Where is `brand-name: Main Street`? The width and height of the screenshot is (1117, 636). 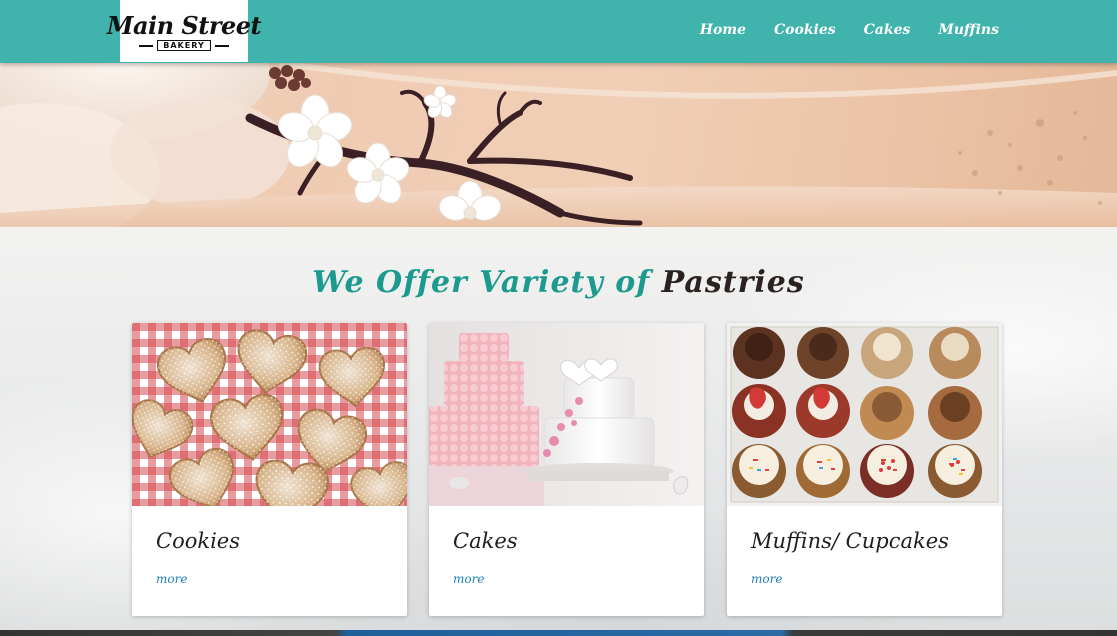
brand-name: Main Street is located at coordinates (184, 25).